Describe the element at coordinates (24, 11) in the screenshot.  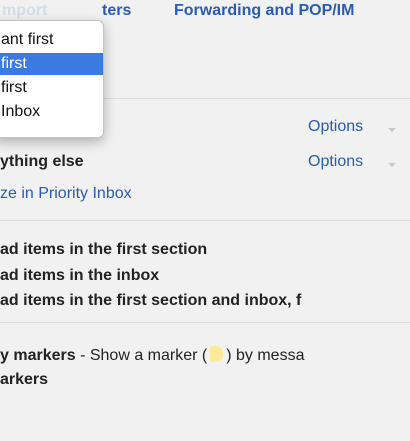
I see `tab-import: mport` at that location.